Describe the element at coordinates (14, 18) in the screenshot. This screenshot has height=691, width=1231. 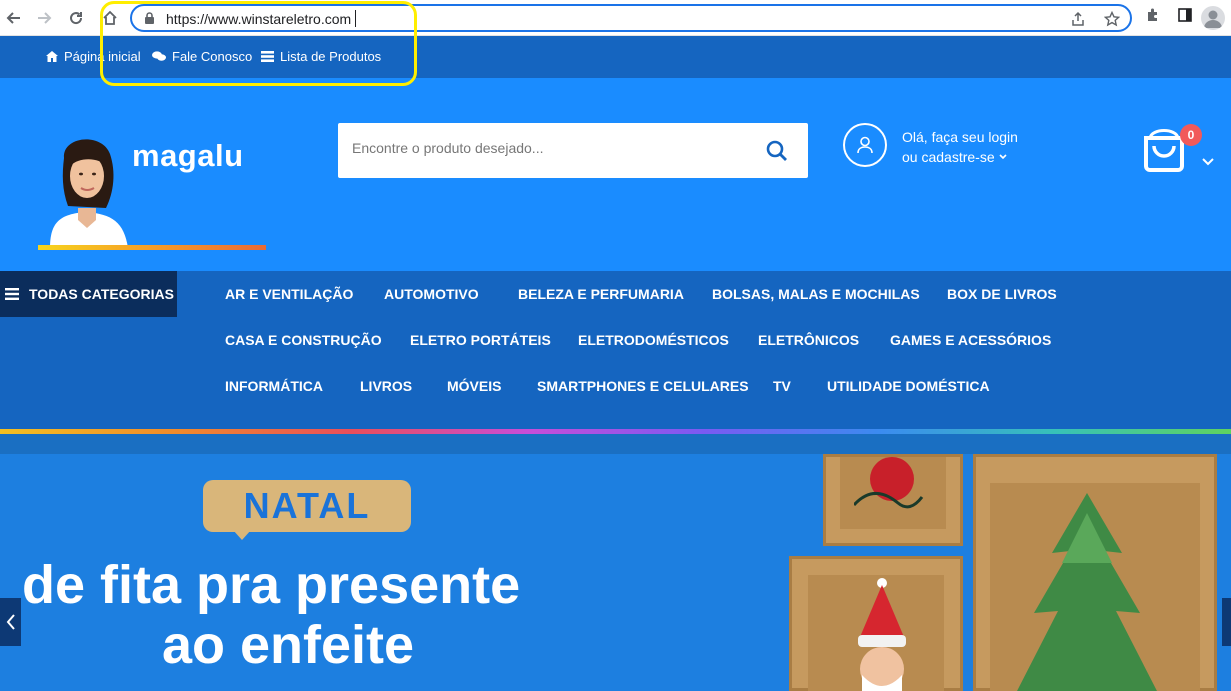
I see `back-arrow-icon` at that location.